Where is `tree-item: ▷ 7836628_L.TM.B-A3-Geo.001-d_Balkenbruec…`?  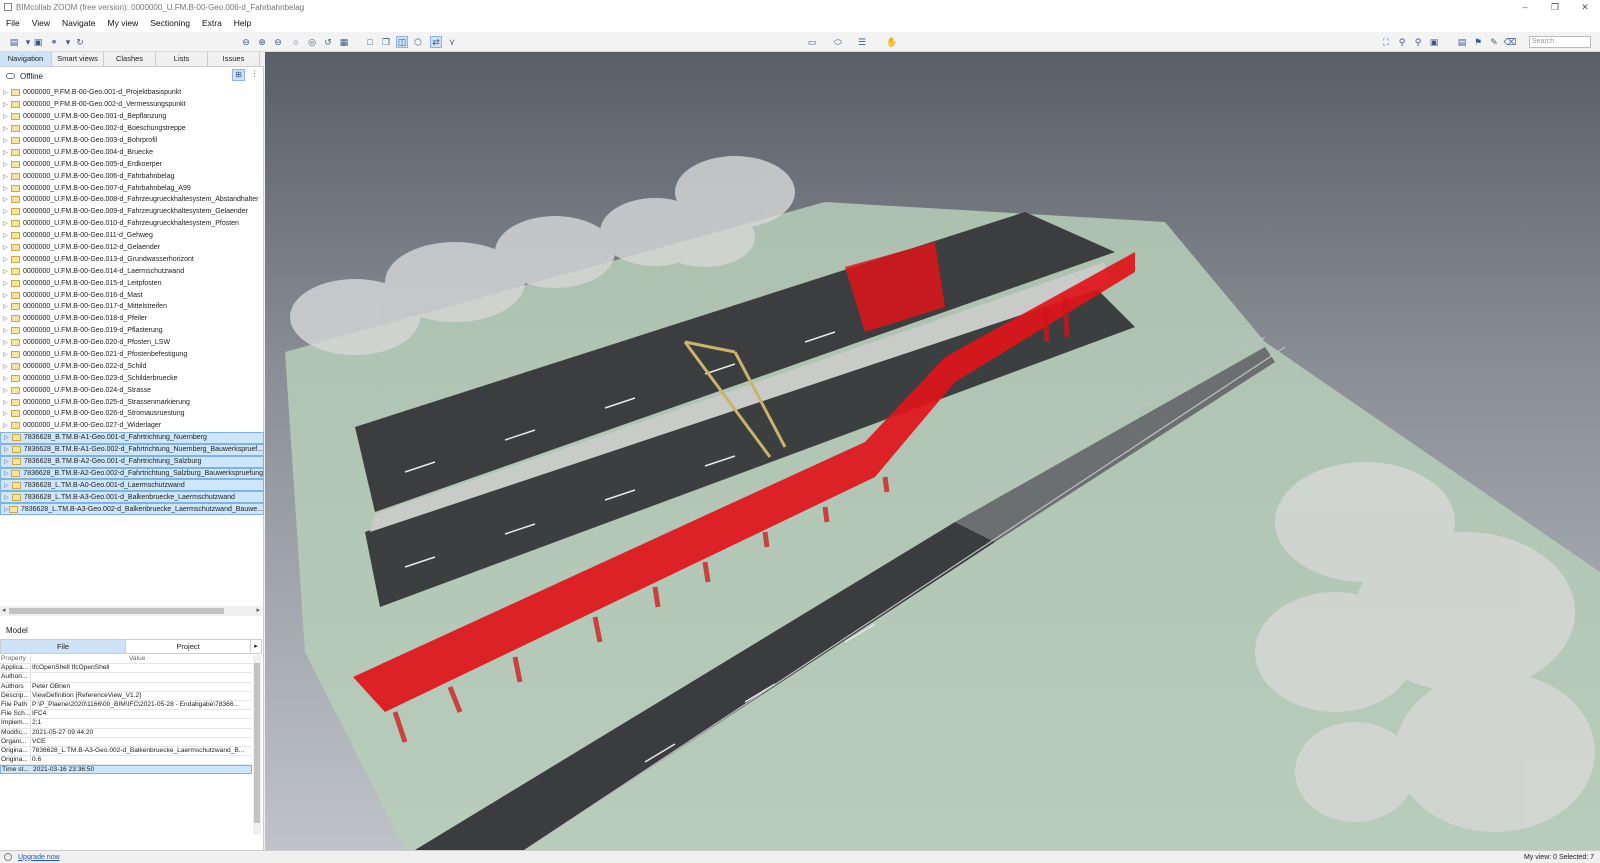
tree-item: ▷ 7836628_L.TM.B-A3-Geo.001-d_Balkenbruec… is located at coordinates (132, 497).